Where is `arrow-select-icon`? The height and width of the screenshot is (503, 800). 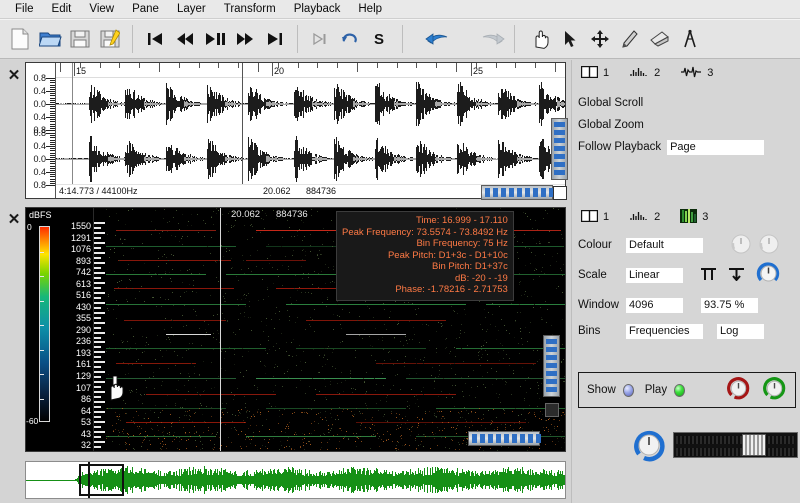 arrow-select-icon is located at coordinates (570, 39).